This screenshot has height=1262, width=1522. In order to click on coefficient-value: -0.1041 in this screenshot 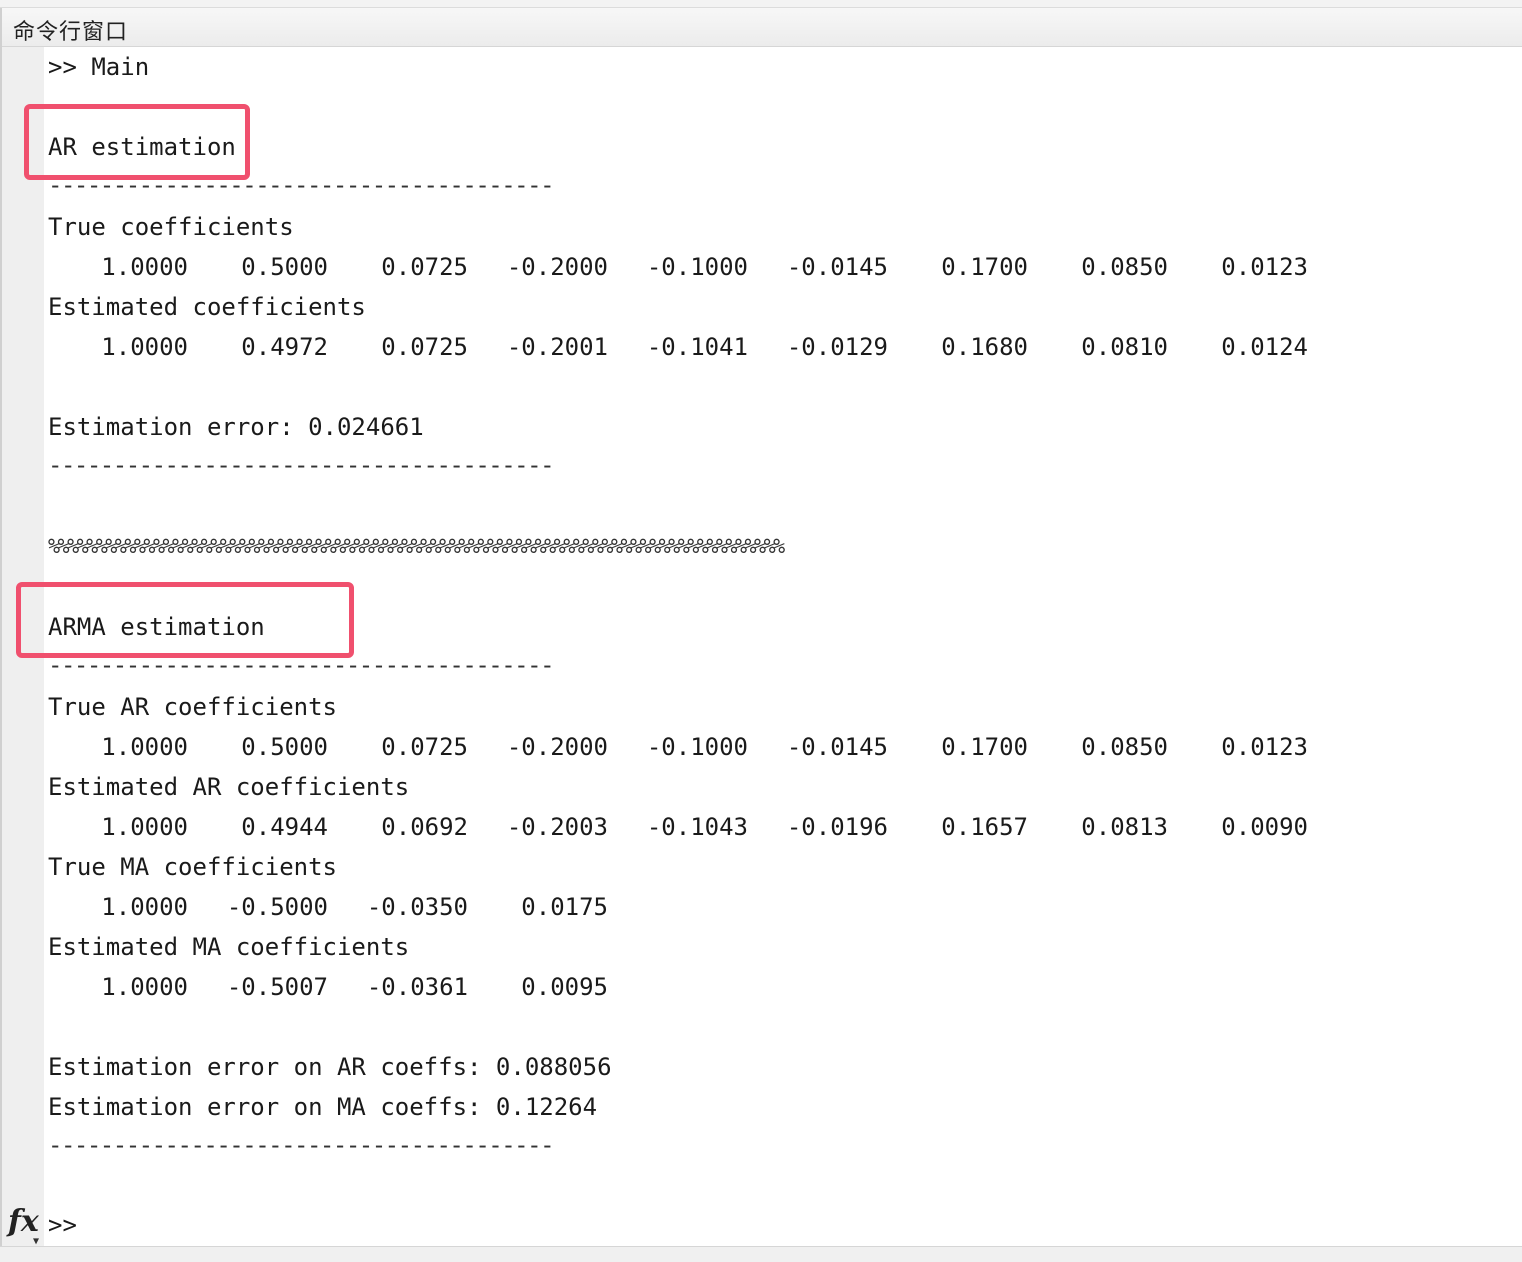, I will do `click(697, 347)`.